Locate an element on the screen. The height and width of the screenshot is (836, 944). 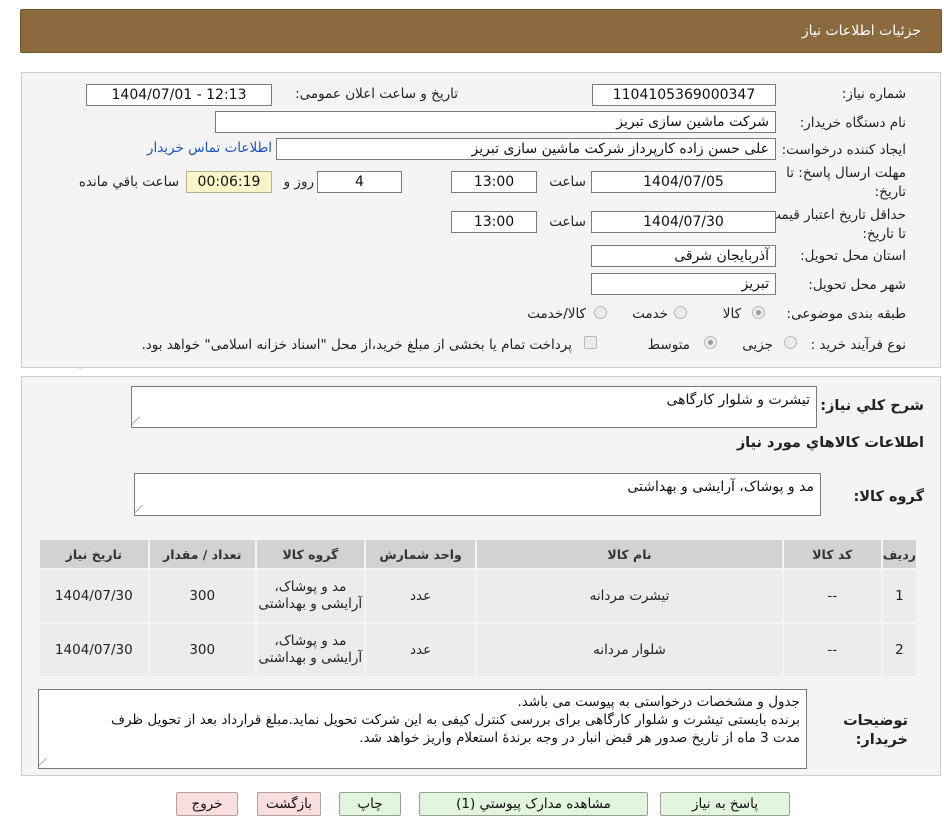
category-option-service: خدمت is located at coordinates (650, 314).